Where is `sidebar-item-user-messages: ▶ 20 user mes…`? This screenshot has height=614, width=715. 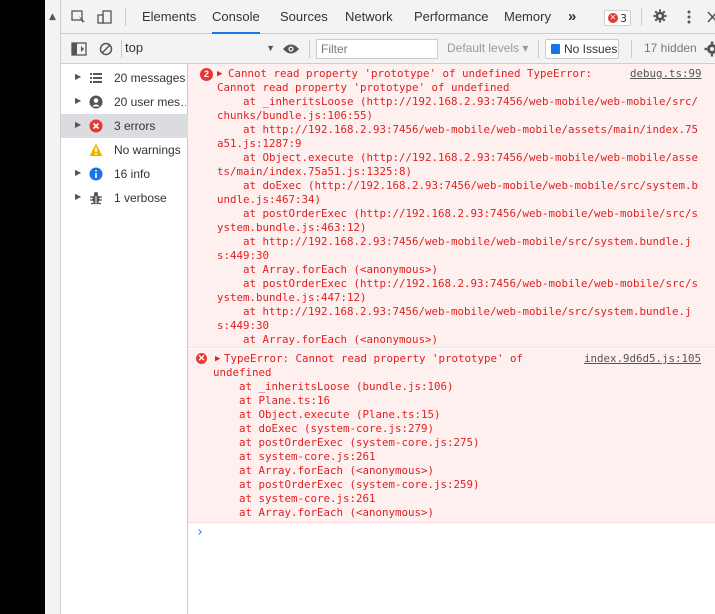
sidebar-item-user-messages: ▶ 20 user mes… is located at coordinates (124, 102).